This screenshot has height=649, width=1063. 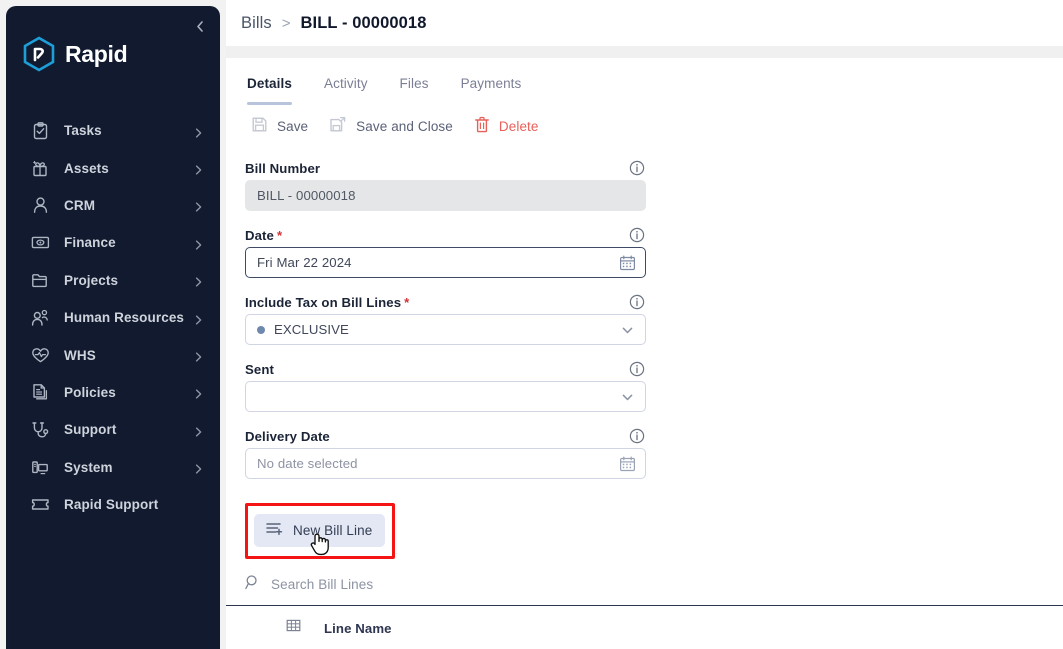 I want to click on people-icon, so click(x=40, y=318).